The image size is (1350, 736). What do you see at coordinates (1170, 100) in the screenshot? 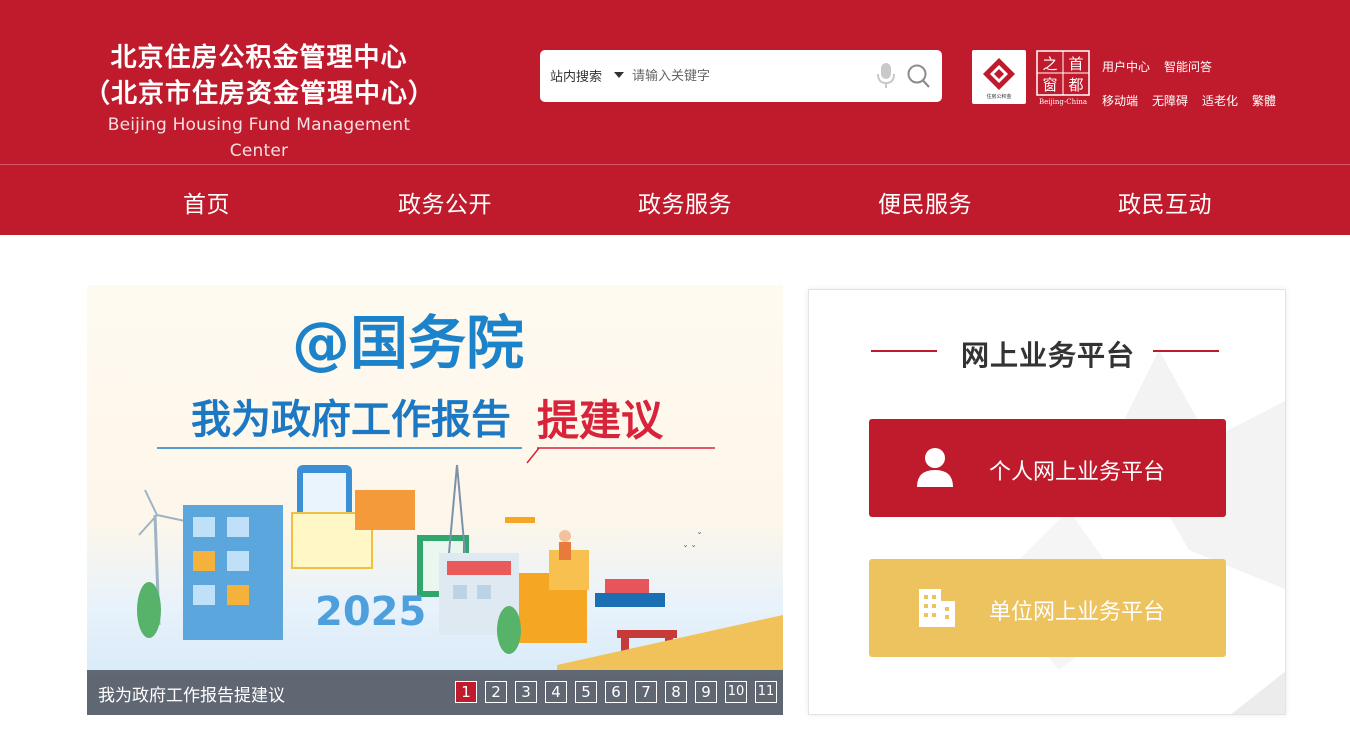
I see `accessibility-link: 无障碍` at bounding box center [1170, 100].